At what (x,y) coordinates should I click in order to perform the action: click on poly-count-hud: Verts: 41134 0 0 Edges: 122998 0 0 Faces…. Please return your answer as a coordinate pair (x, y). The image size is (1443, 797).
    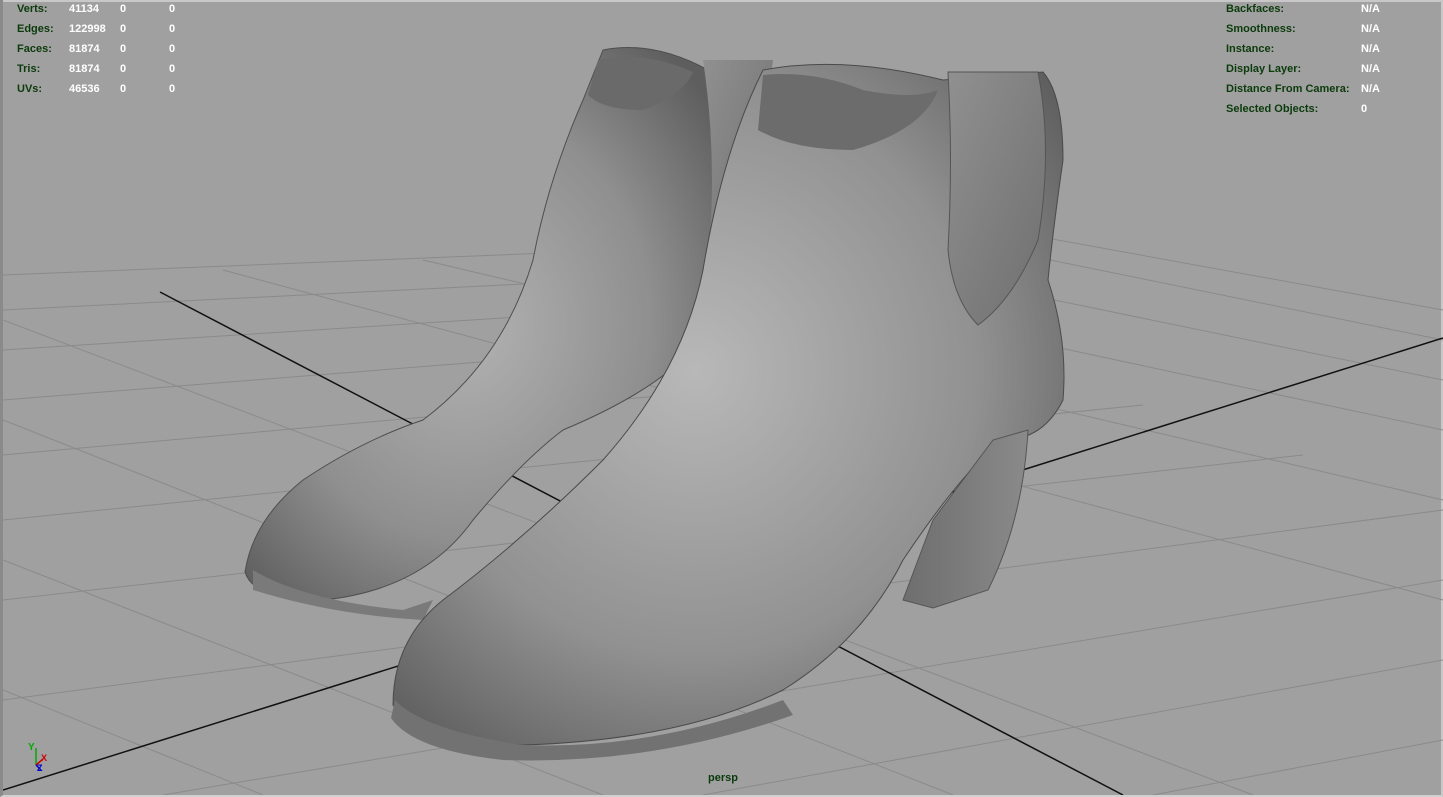
    Looking at the image, I should click on (117, 49).